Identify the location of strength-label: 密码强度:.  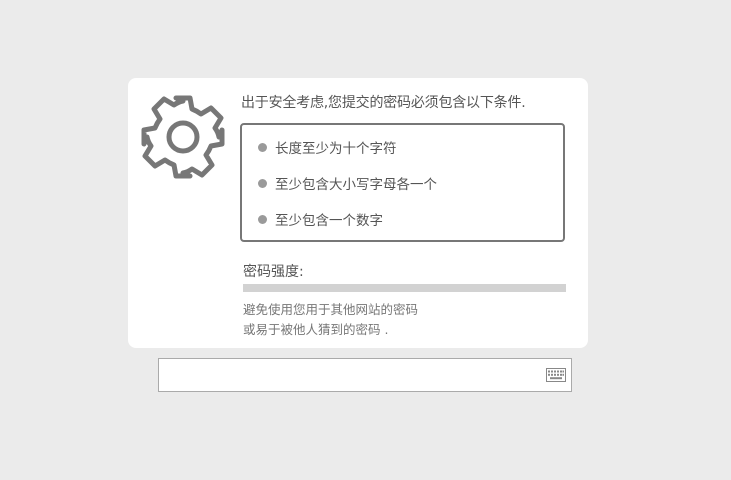
(273, 272).